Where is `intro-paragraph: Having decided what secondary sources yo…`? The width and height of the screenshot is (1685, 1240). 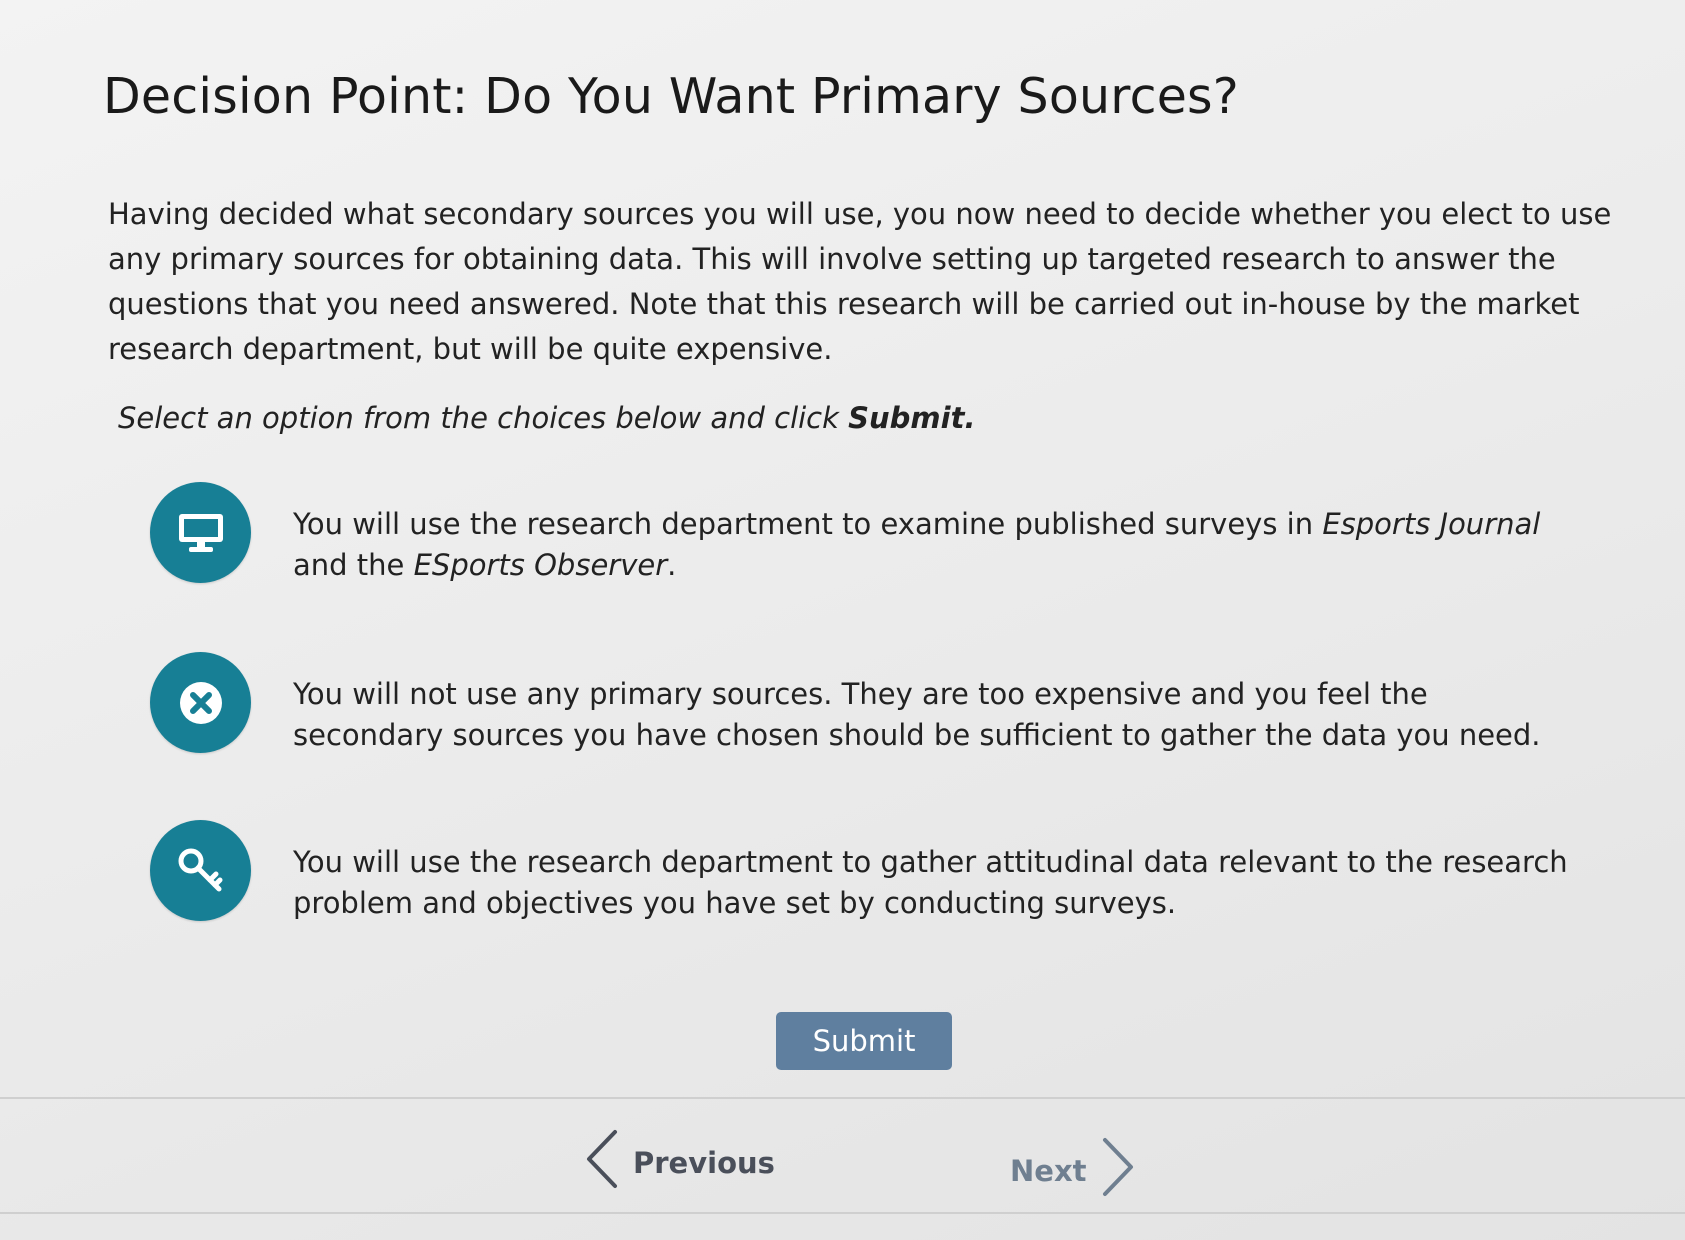
intro-paragraph: Having decided what secondary sources yo… is located at coordinates (860, 281).